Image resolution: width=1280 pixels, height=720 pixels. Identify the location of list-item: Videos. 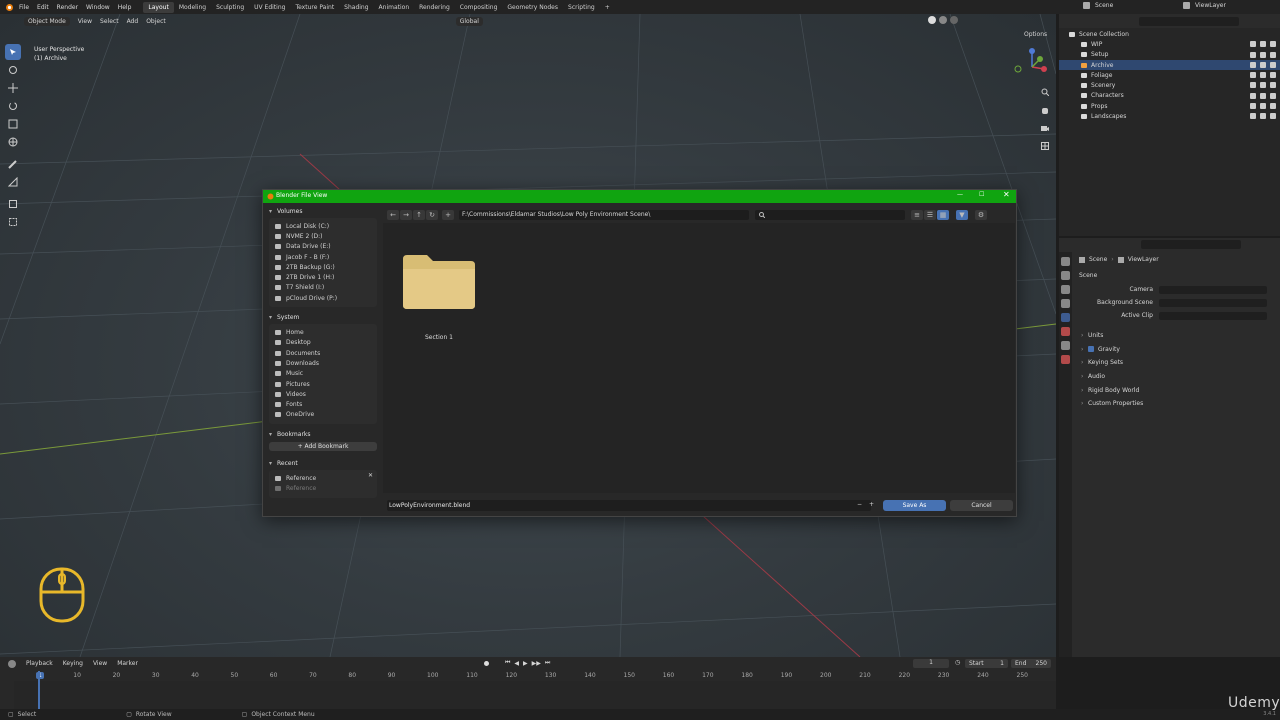
(326, 394).